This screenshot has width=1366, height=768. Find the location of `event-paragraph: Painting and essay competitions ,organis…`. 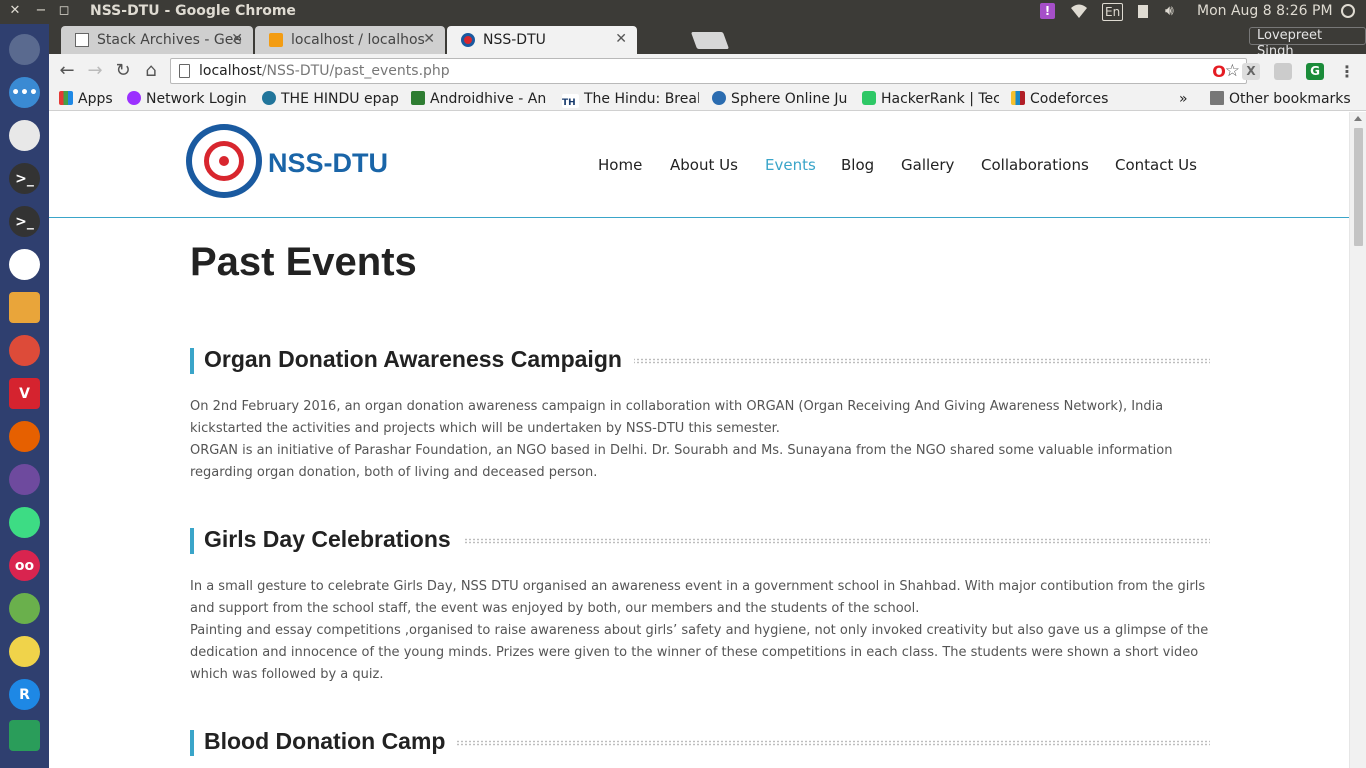

event-paragraph: Painting and essay competitions ,organis… is located at coordinates (699, 652).